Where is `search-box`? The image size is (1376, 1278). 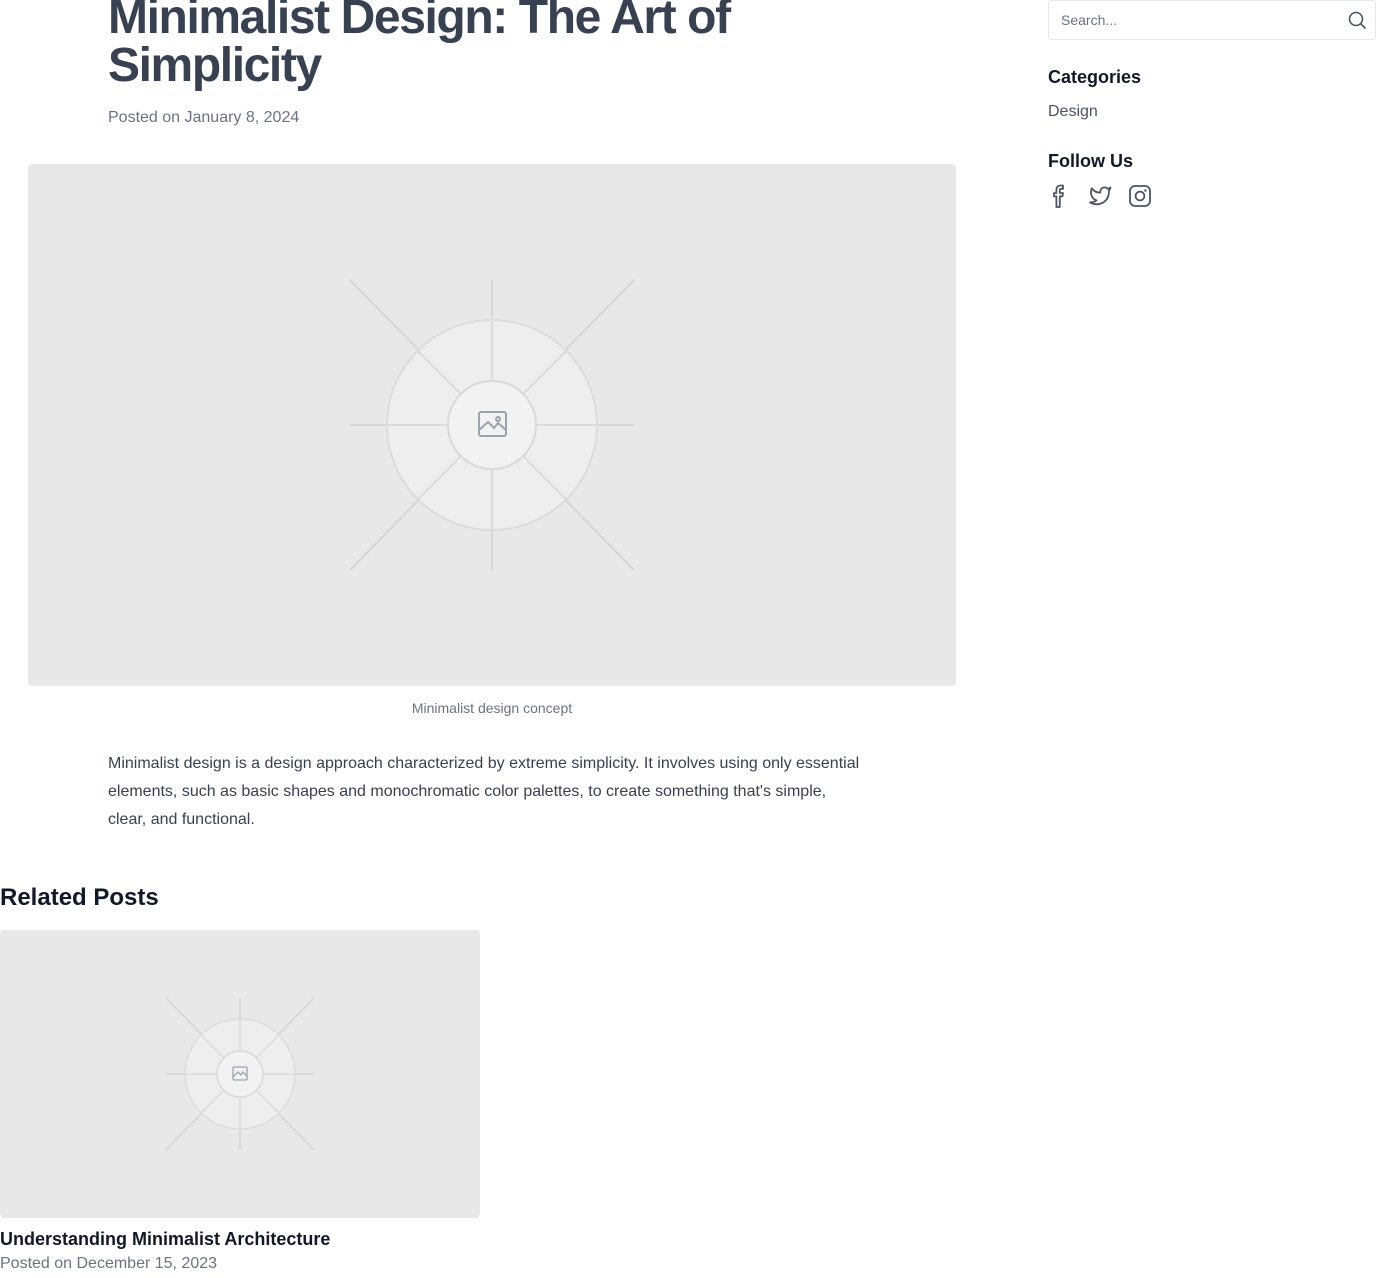
search-box is located at coordinates (1212, 20).